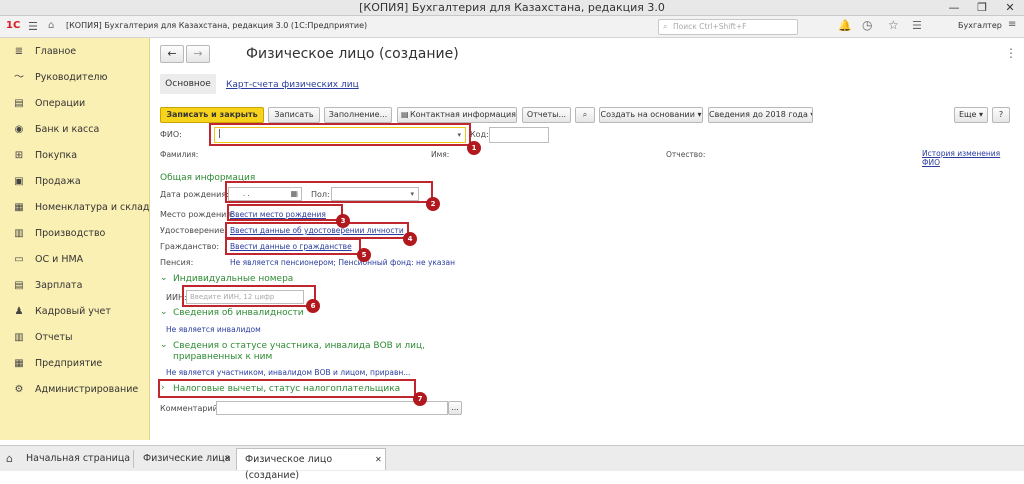  I want to click on history-link: История изменения ФИО, so click(967, 158).